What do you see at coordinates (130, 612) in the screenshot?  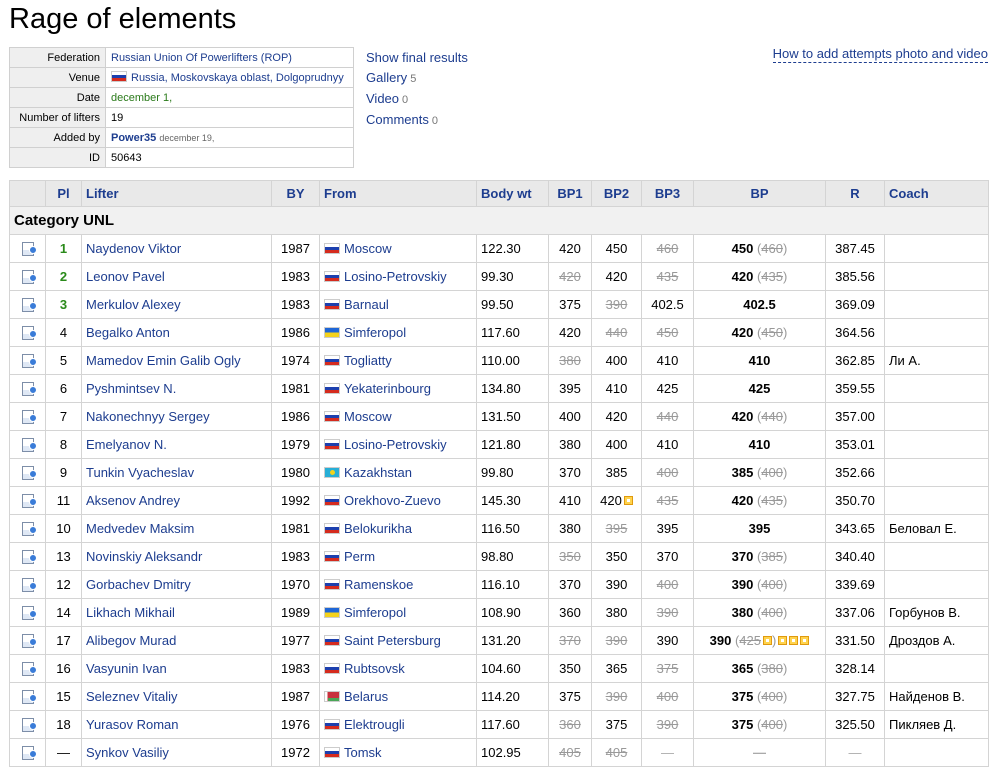 I see `lifter-link: Likhach Mikhail` at bounding box center [130, 612].